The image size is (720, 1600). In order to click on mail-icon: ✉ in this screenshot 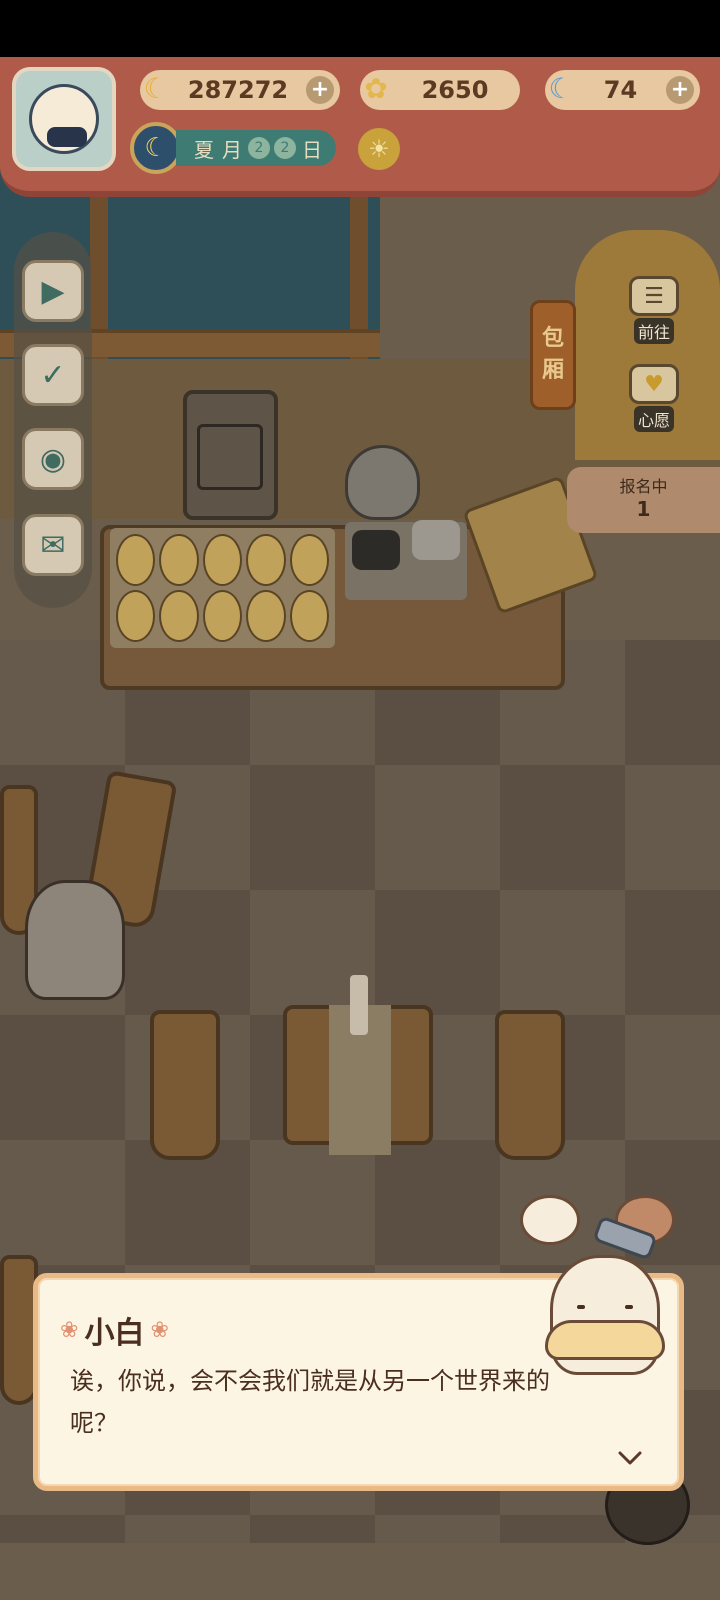, I will do `click(53, 545)`.